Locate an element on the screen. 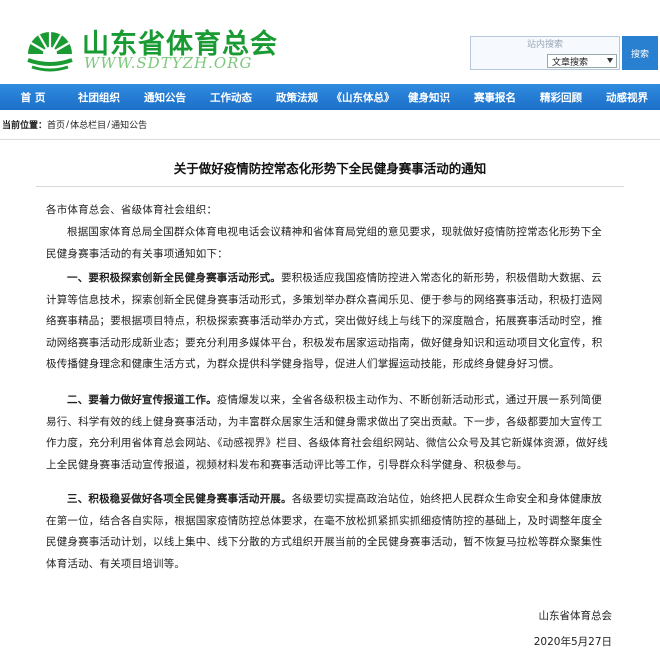 The image size is (660, 659). search-scope-select: 文章搜索 is located at coordinates (582, 61).